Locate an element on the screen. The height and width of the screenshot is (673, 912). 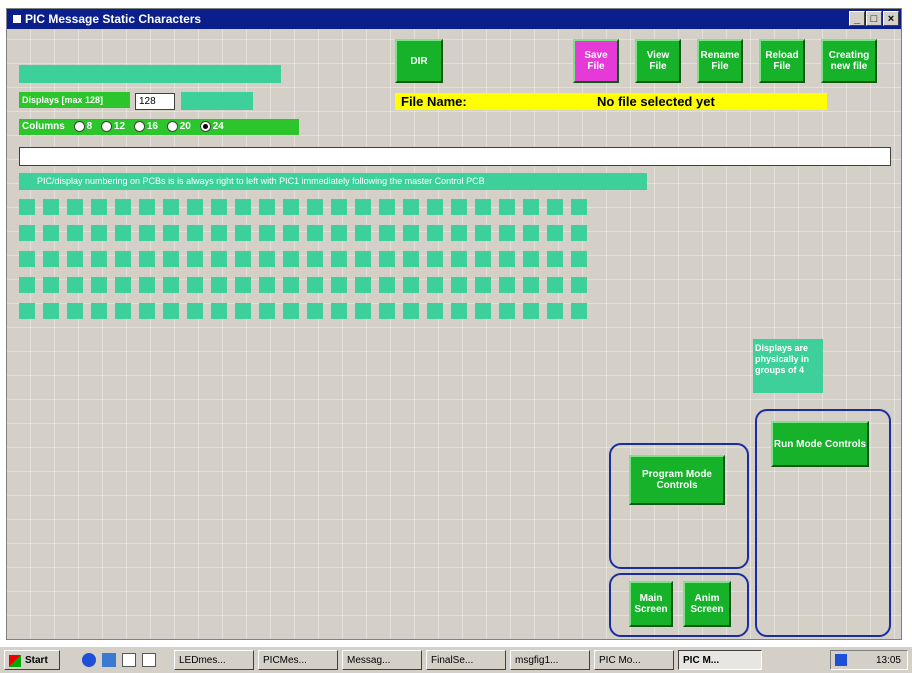
anim-screen-button: Anim Screen is located at coordinates (707, 604).